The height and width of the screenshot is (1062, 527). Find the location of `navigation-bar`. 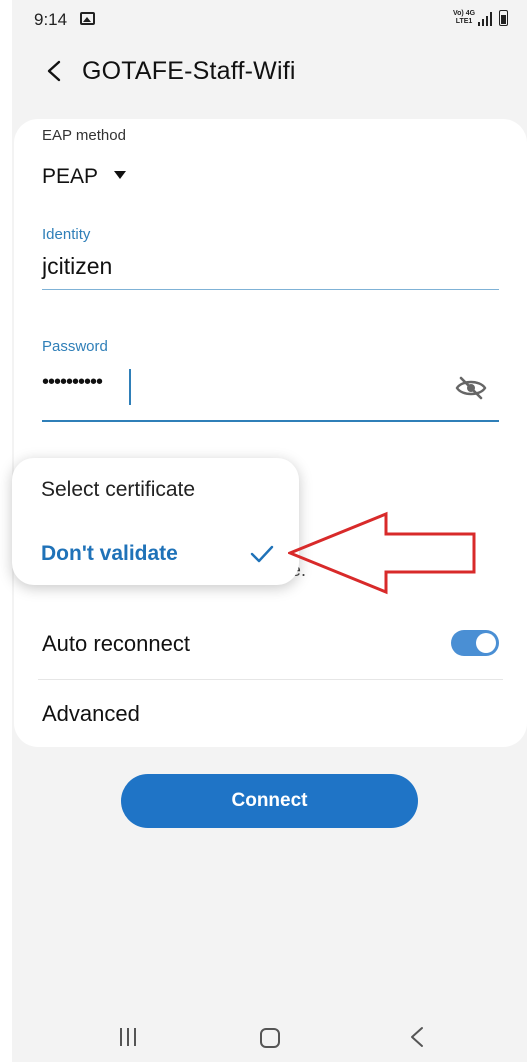

navigation-bar is located at coordinates (269, 1037).